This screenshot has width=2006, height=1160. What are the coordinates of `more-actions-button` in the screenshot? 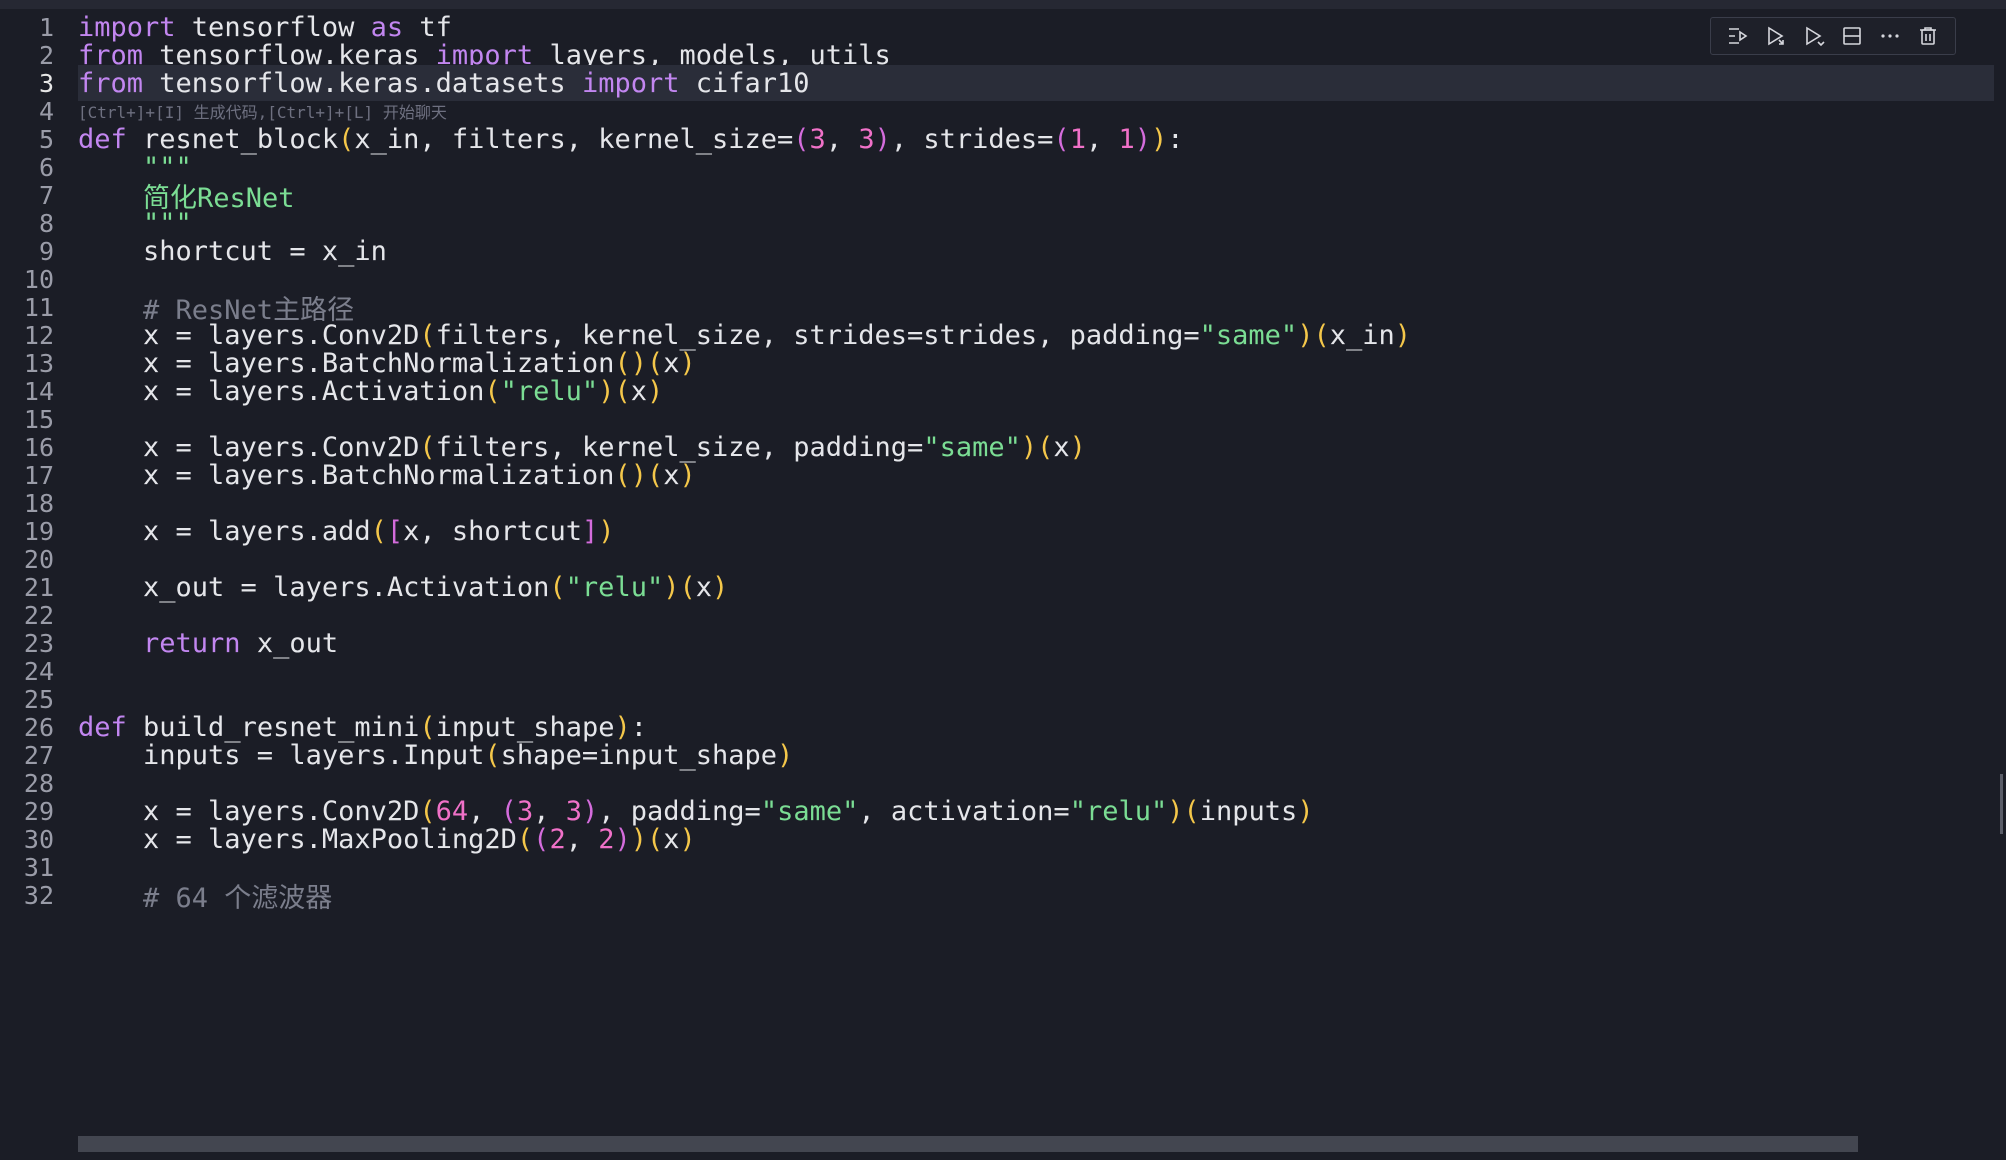 It's located at (1890, 36).